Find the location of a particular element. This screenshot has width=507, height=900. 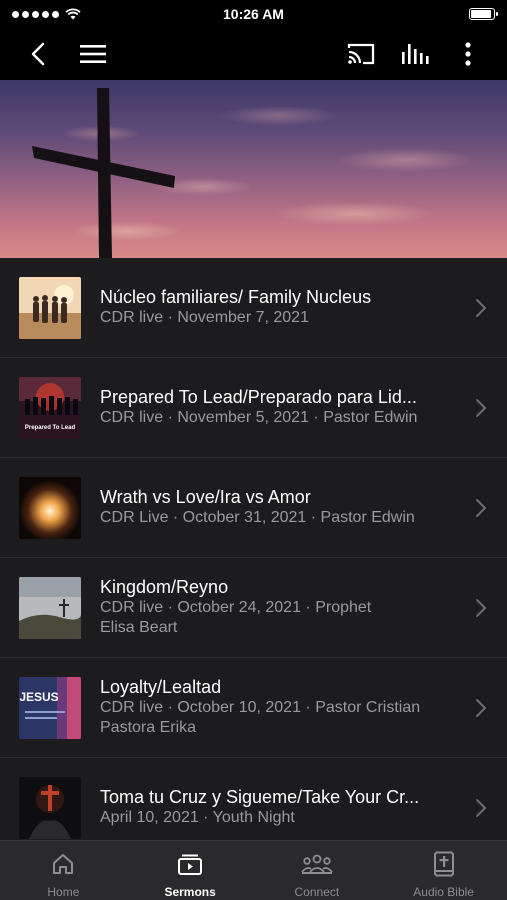

sermon-meta: CDR live · October 24, 2021 · Prophet is located at coordinates (236, 607).